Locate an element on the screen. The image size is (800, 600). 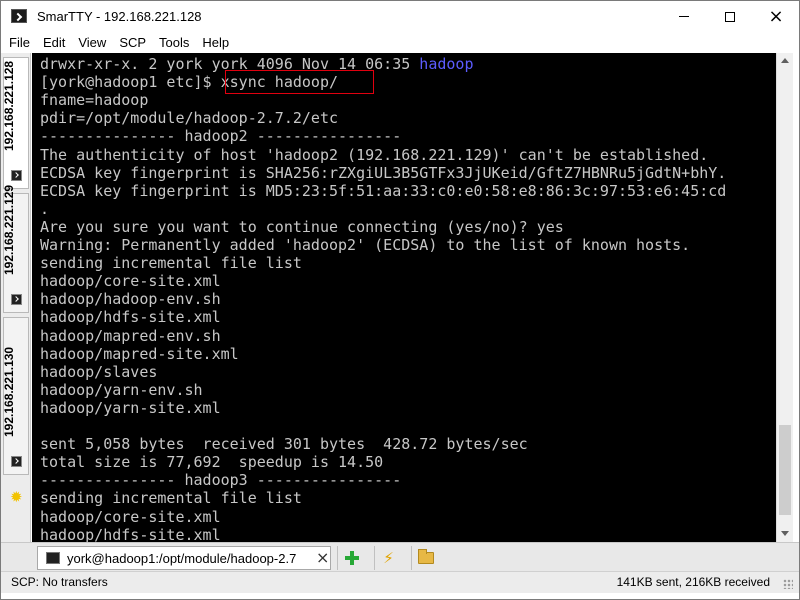
scroll-thumb is located at coordinates (785, 470).